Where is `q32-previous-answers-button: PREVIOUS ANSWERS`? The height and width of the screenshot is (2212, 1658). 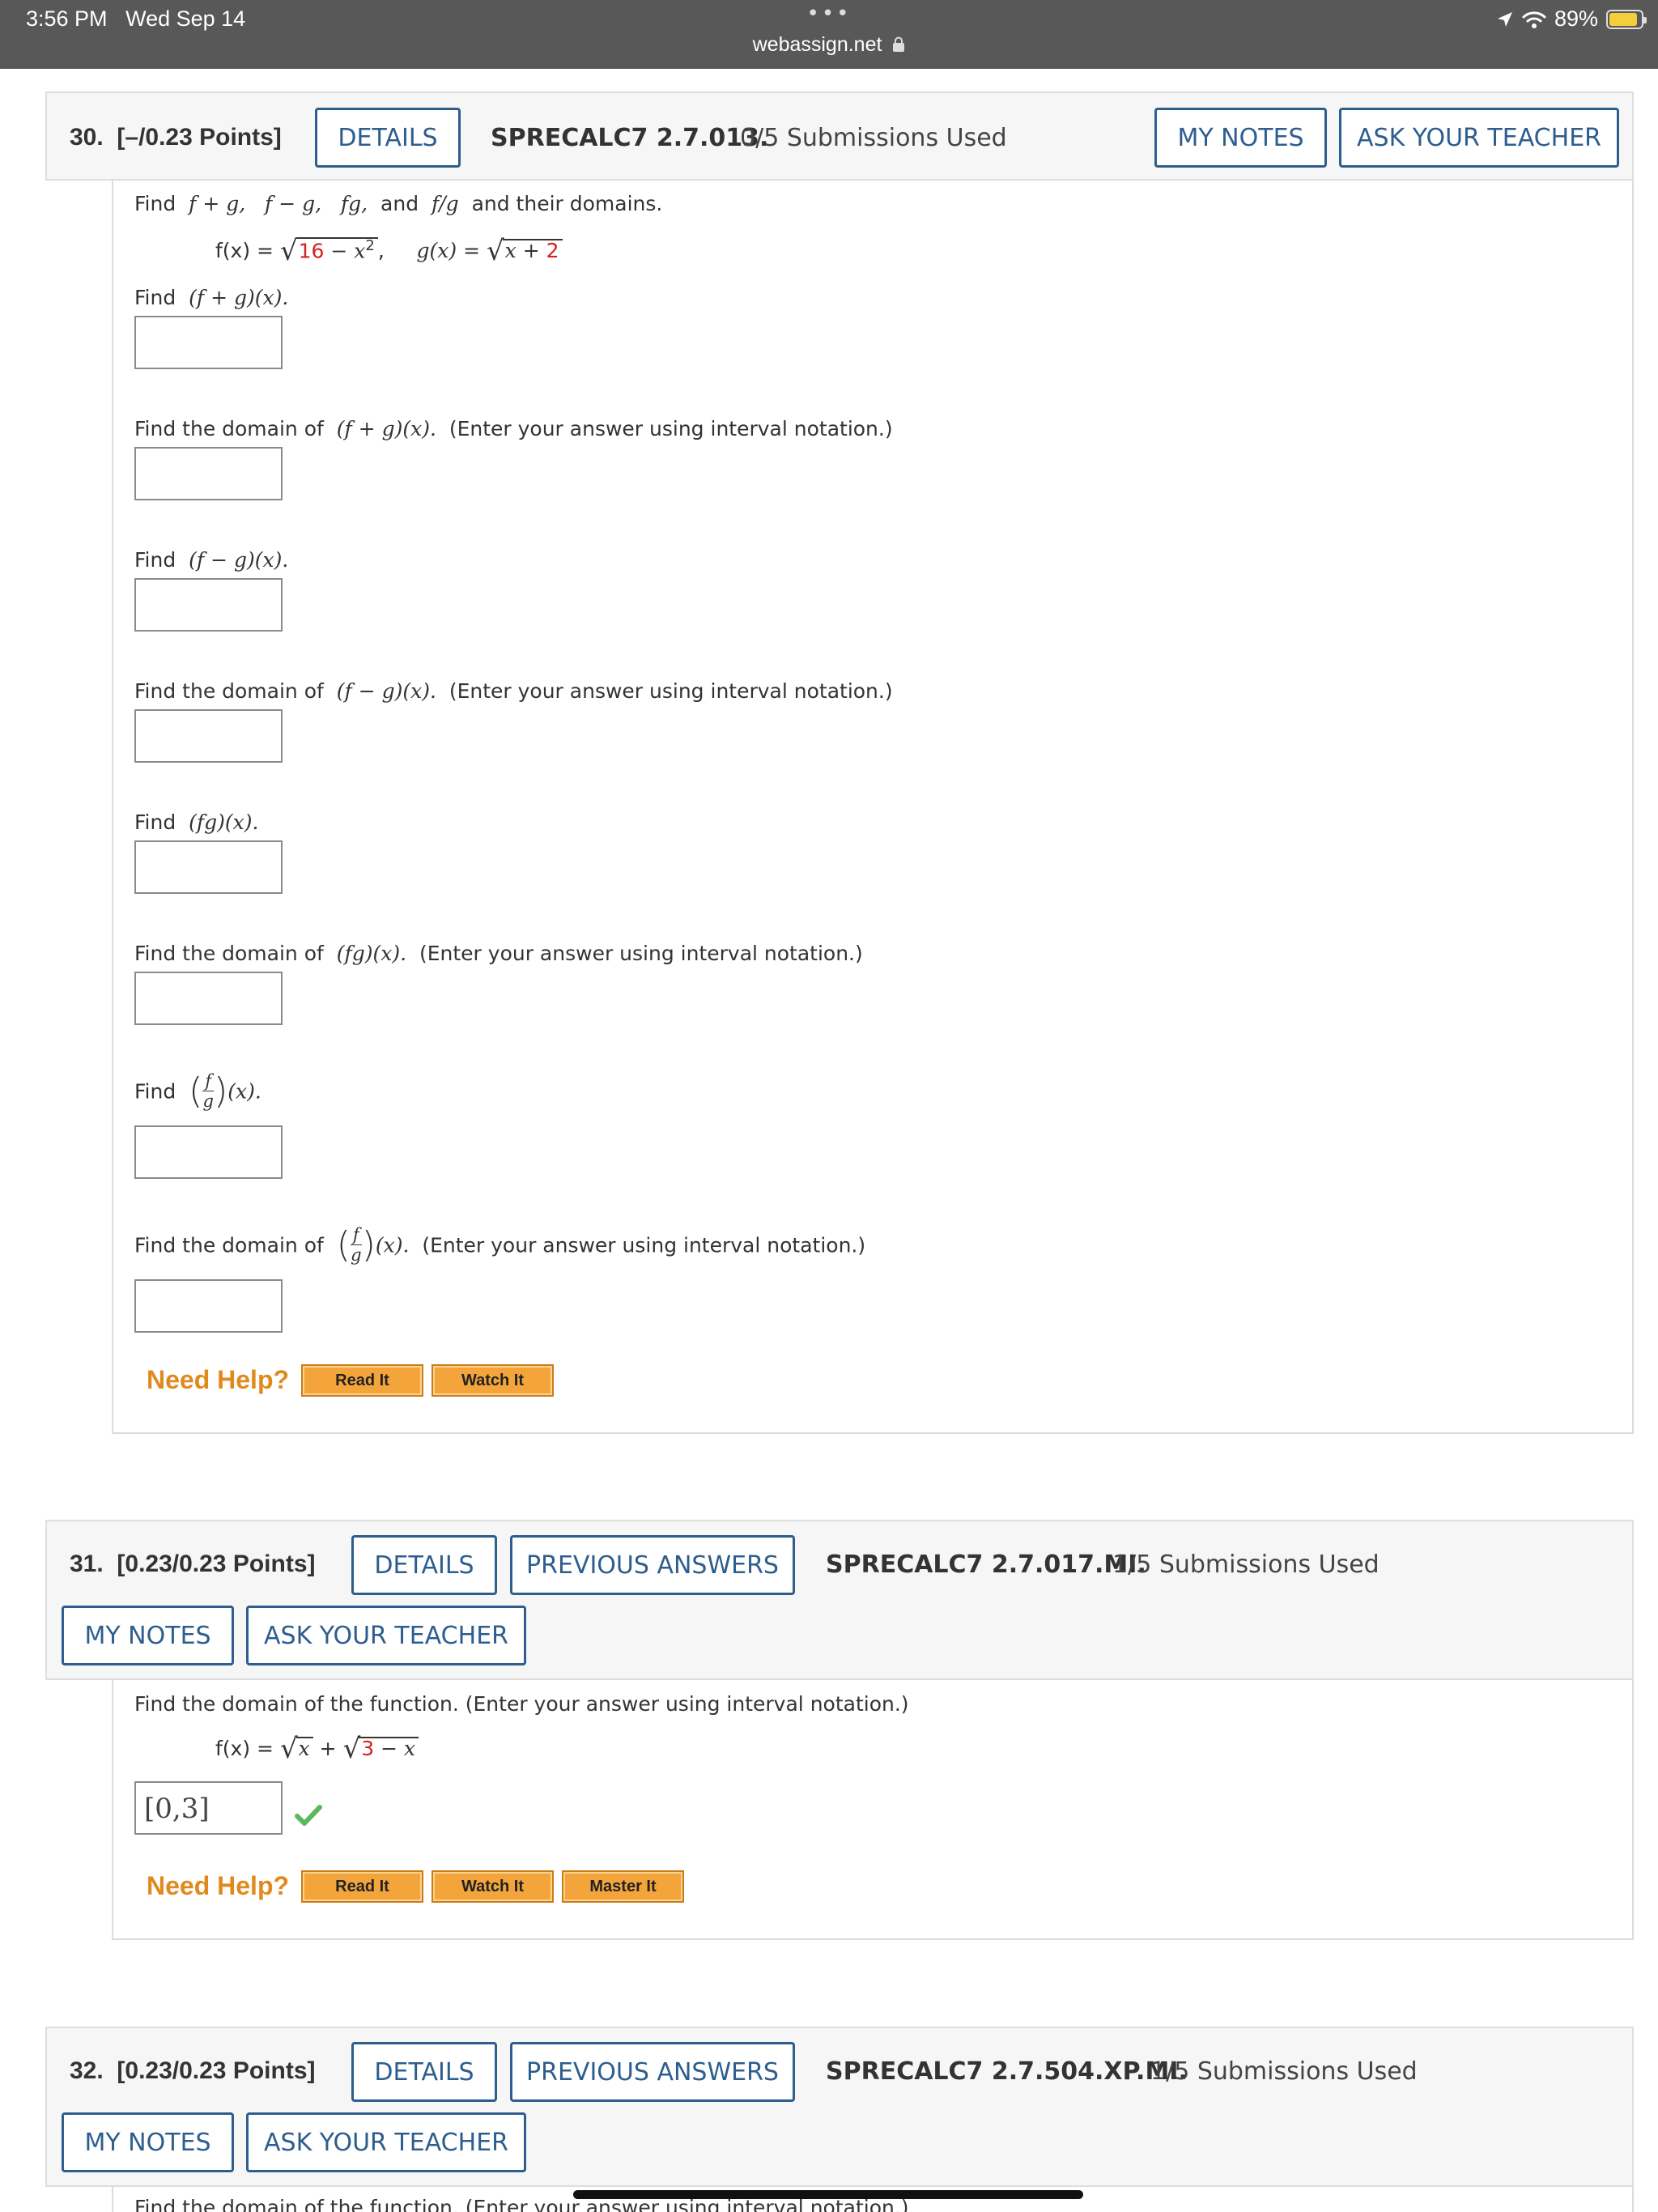
q32-previous-answers-button: PREVIOUS ANSWERS is located at coordinates (652, 2072).